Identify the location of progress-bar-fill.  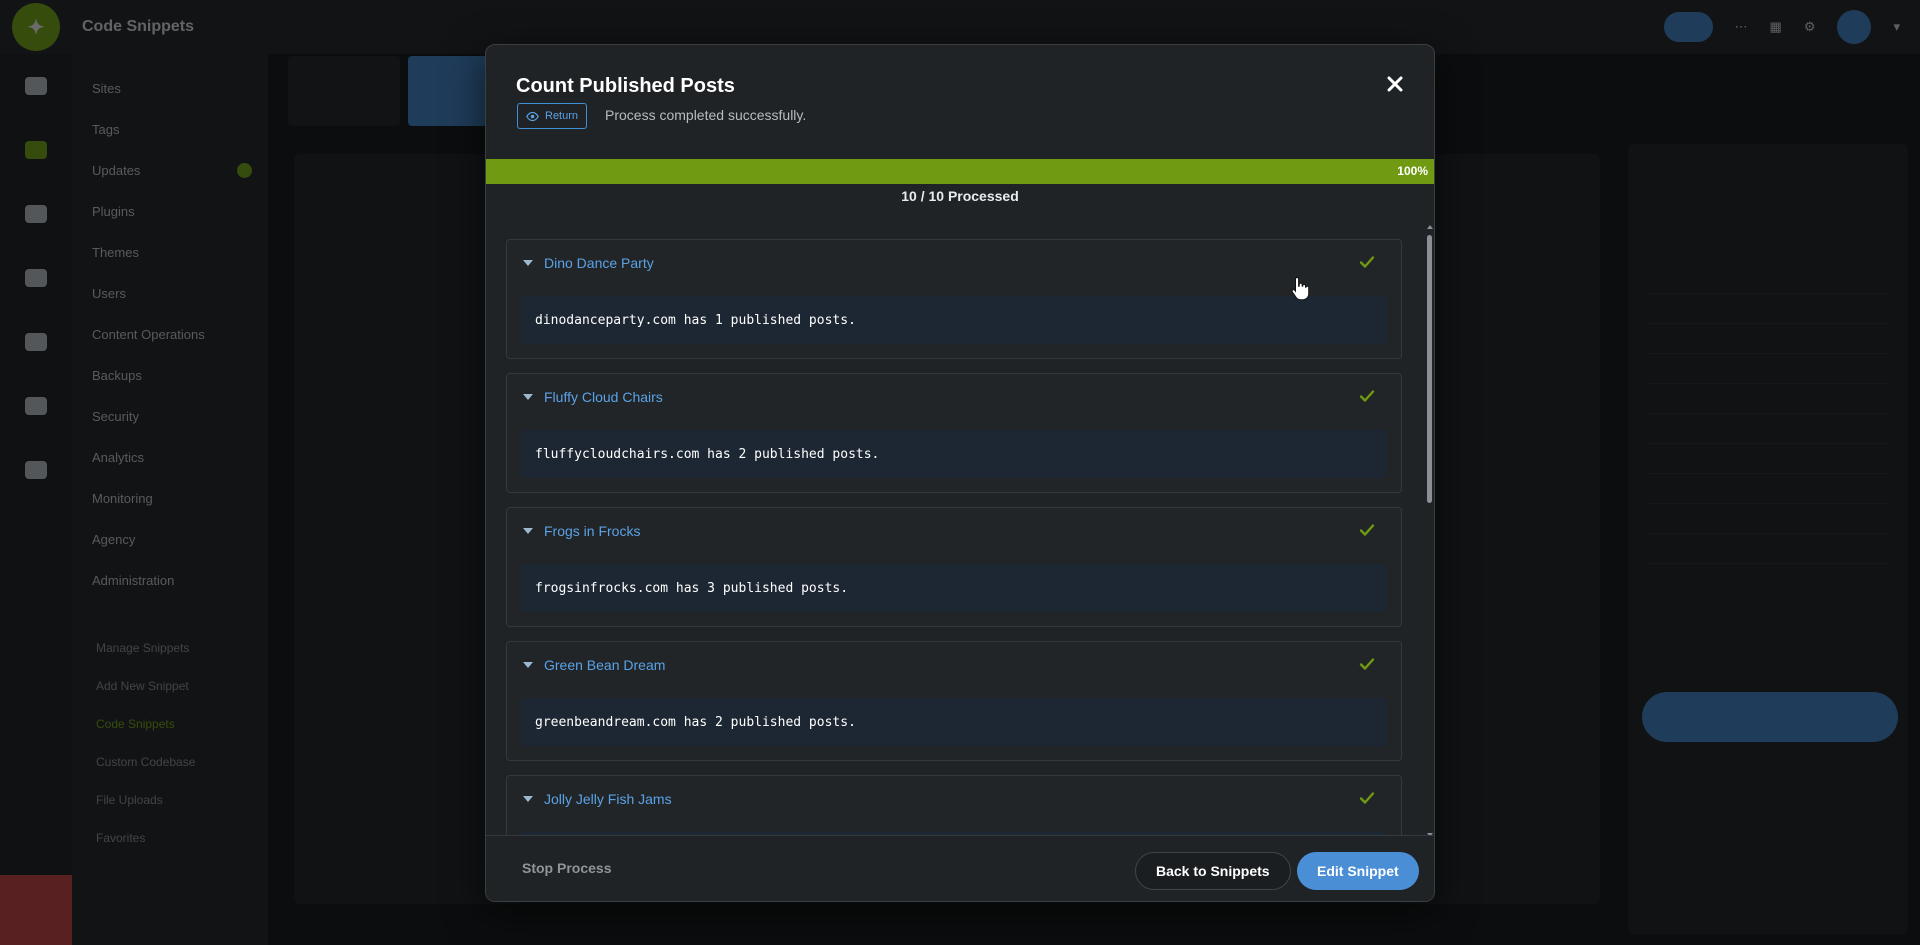
(960, 171).